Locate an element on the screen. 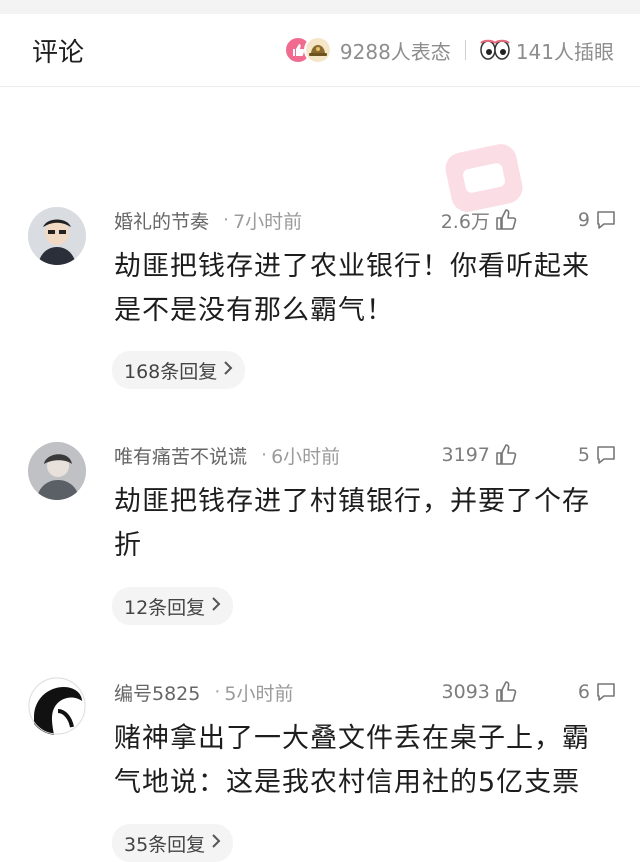 The width and height of the screenshot is (640, 862). reactions-summary: 9288人表态 is located at coordinates (367, 50).